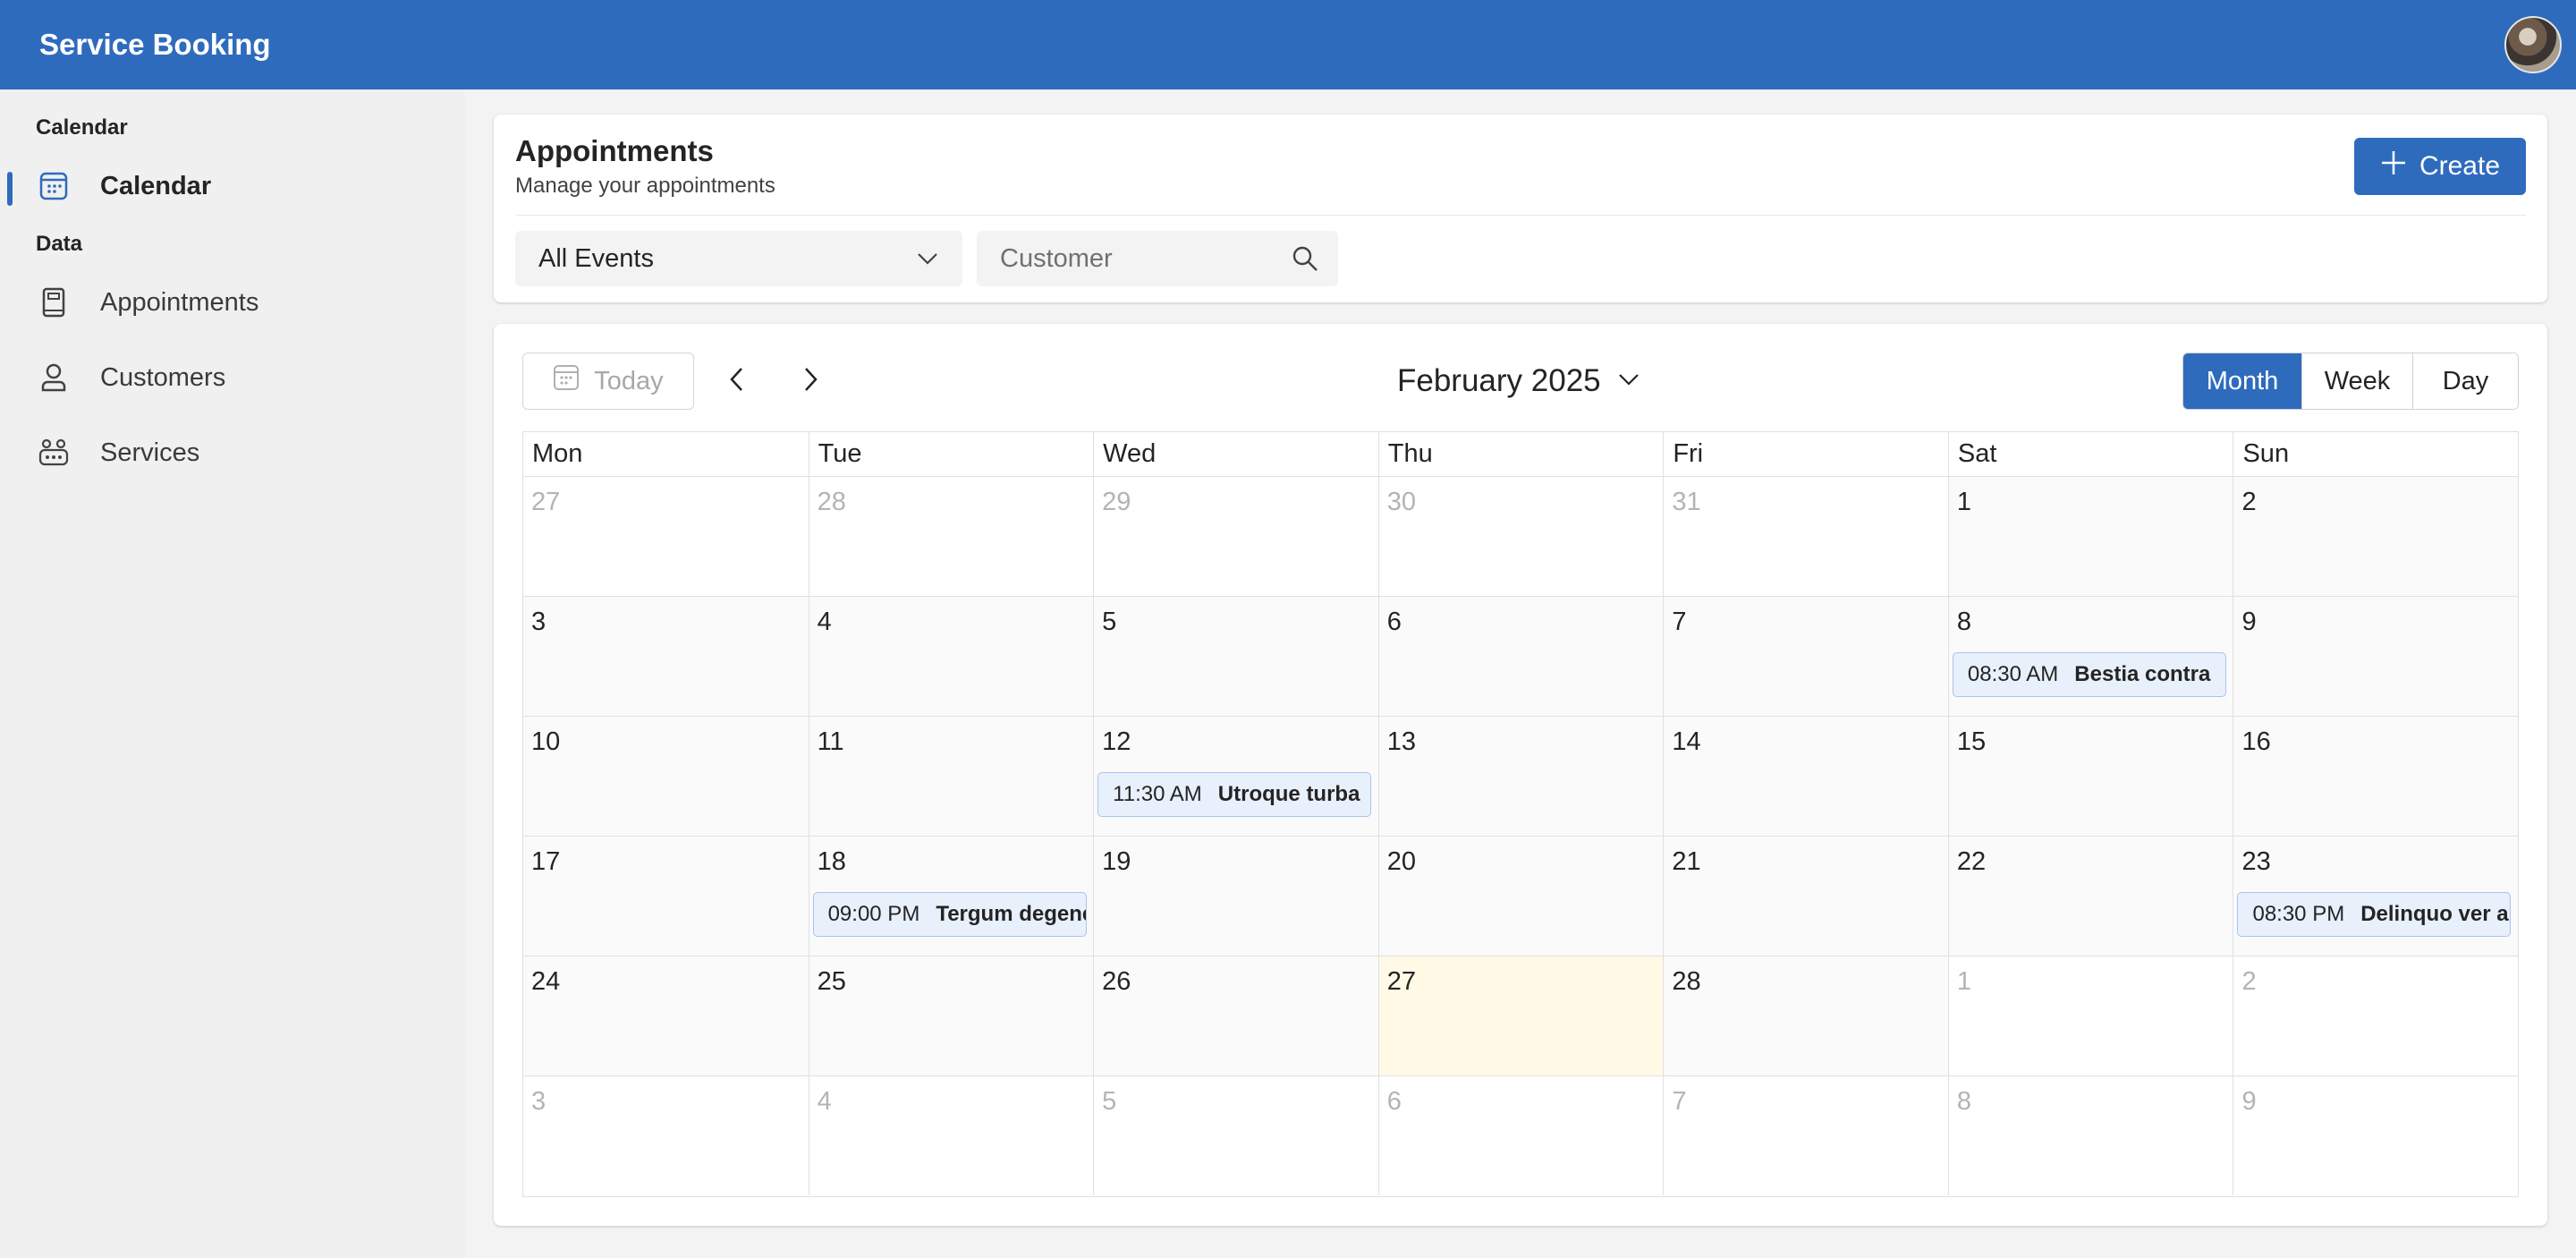  What do you see at coordinates (82, 127) in the screenshot?
I see `sidebar-section-calendar: Calendar` at bounding box center [82, 127].